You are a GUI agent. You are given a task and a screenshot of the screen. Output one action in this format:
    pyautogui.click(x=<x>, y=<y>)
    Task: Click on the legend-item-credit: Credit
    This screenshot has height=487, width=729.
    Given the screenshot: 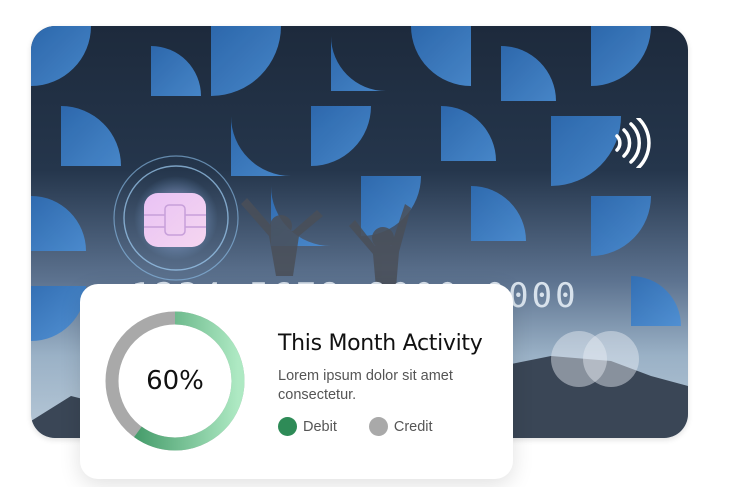 What is the action you would take?
    pyautogui.click(x=400, y=426)
    